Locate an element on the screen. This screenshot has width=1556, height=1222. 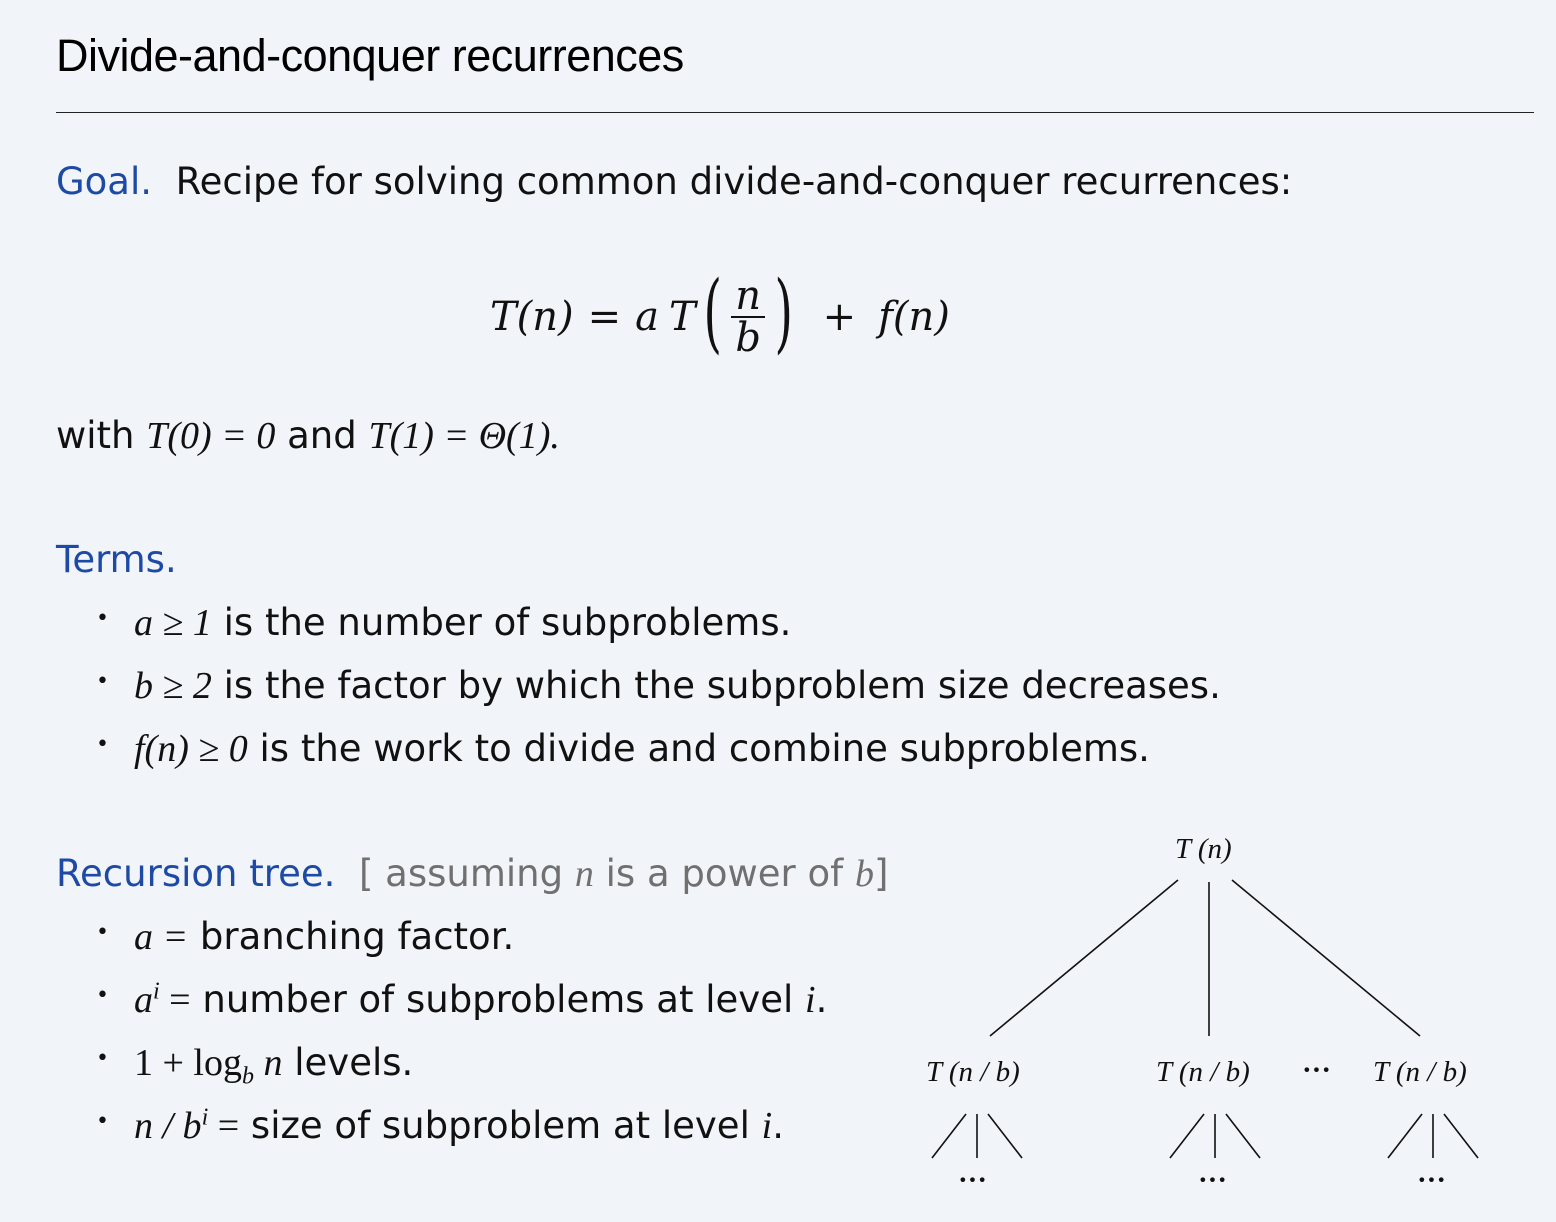
recursion-tree-diagram is located at coordinates (1205, 1019).